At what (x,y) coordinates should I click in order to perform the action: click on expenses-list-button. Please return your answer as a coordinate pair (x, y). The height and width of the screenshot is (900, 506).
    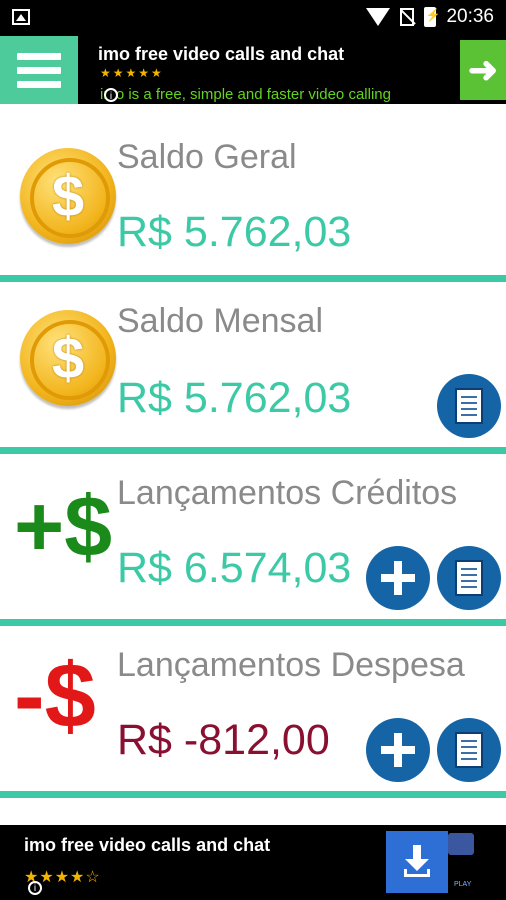
    Looking at the image, I should click on (469, 750).